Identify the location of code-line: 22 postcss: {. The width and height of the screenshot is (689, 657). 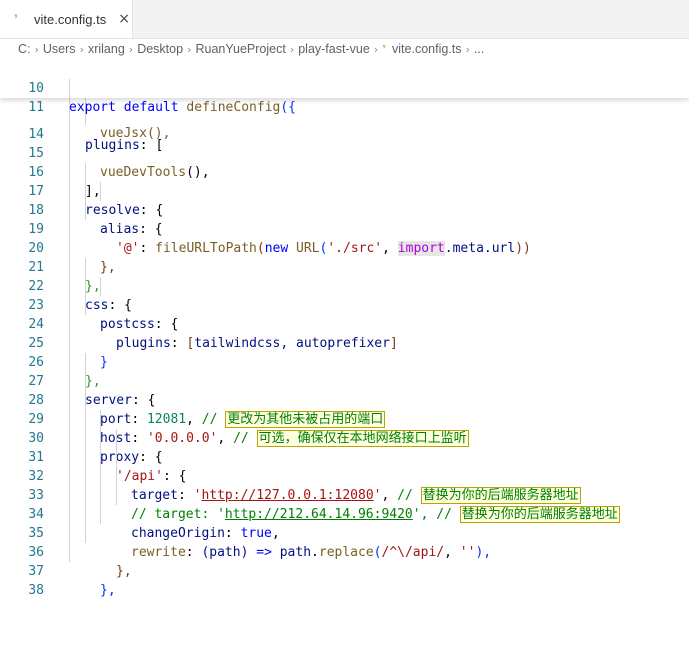
(344, 295).